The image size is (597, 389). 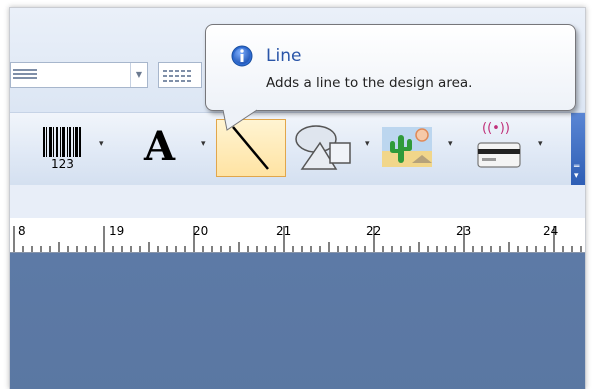 I want to click on barcode-number: 123, so click(x=62, y=164).